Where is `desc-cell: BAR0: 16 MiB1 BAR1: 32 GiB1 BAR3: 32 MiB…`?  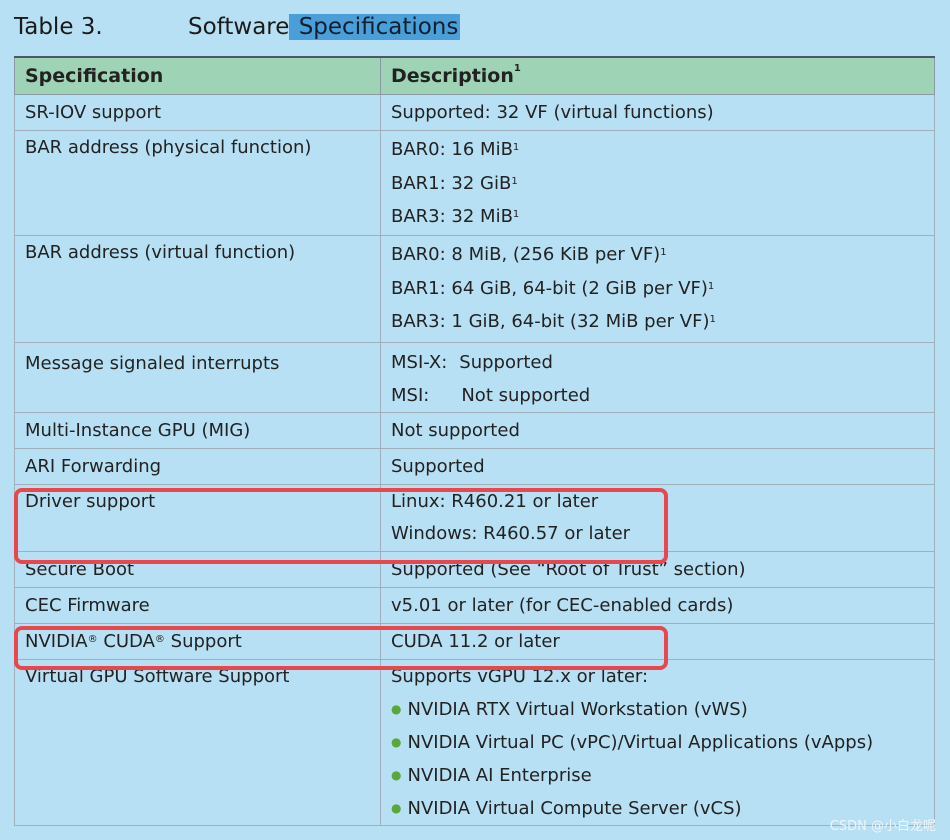
desc-cell: BAR0: 16 MiB1 BAR1: 32 GiB1 BAR3: 32 MiB… is located at coordinates (657, 183).